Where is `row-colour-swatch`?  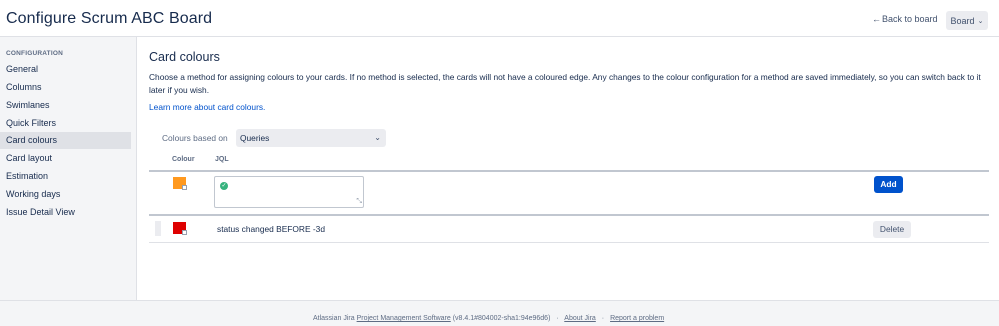 row-colour-swatch is located at coordinates (180, 228).